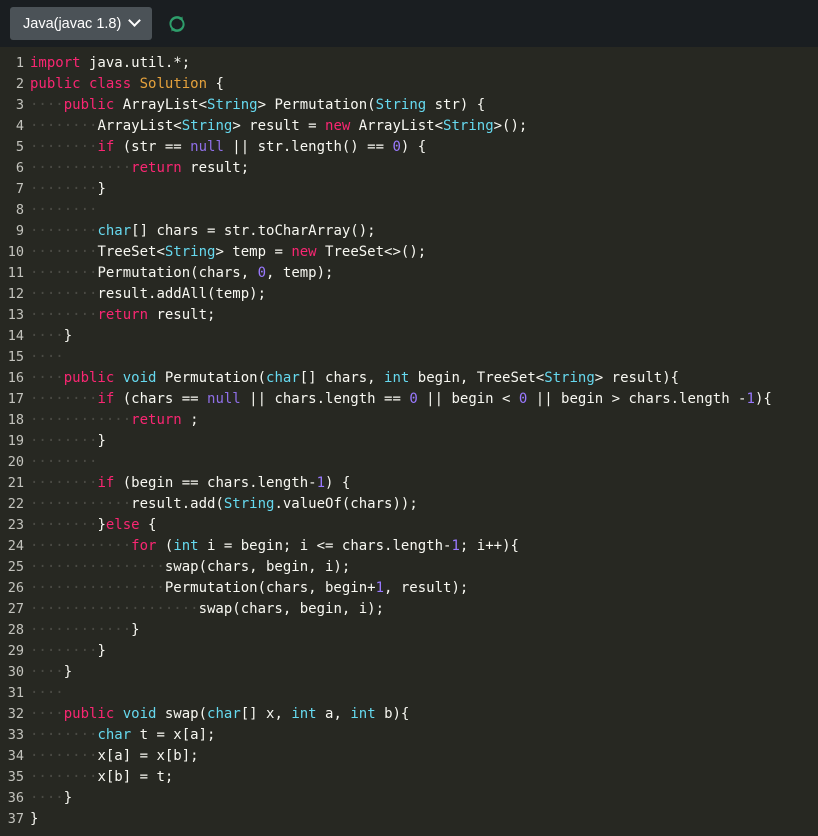  What do you see at coordinates (456, 105) in the screenshot?
I see `code-token: str) {` at bounding box center [456, 105].